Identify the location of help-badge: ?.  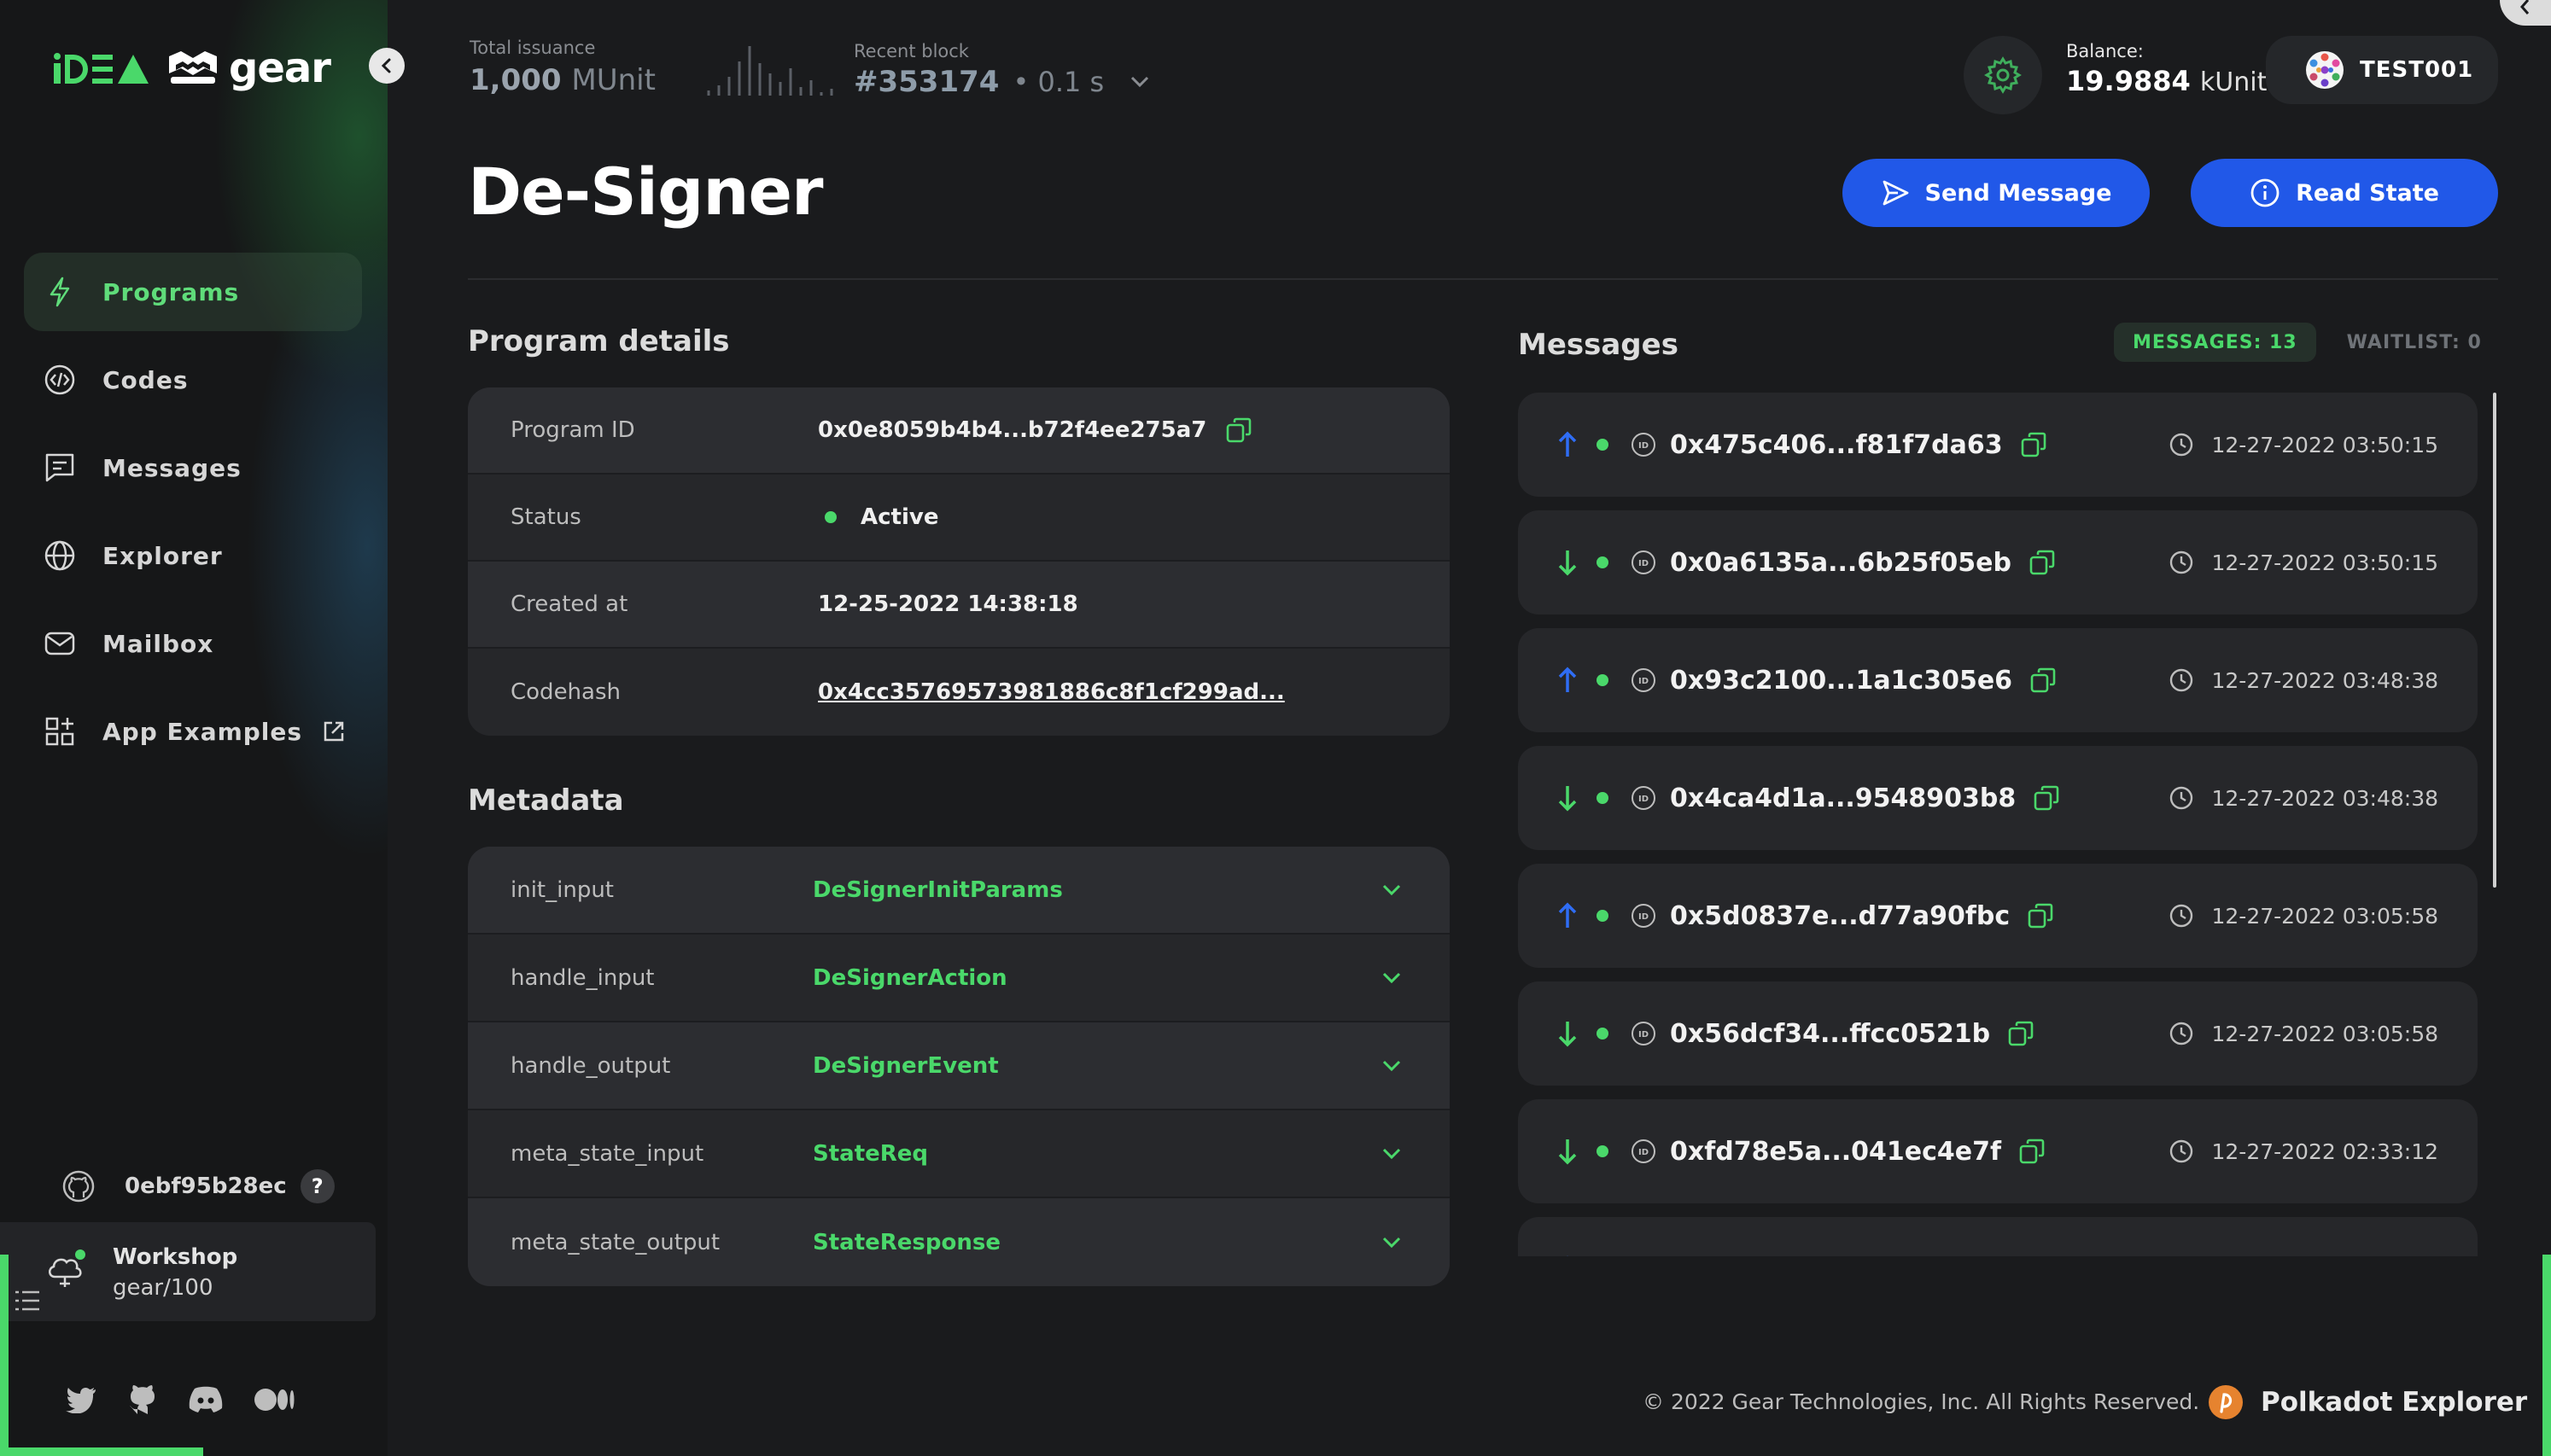
(317, 1186).